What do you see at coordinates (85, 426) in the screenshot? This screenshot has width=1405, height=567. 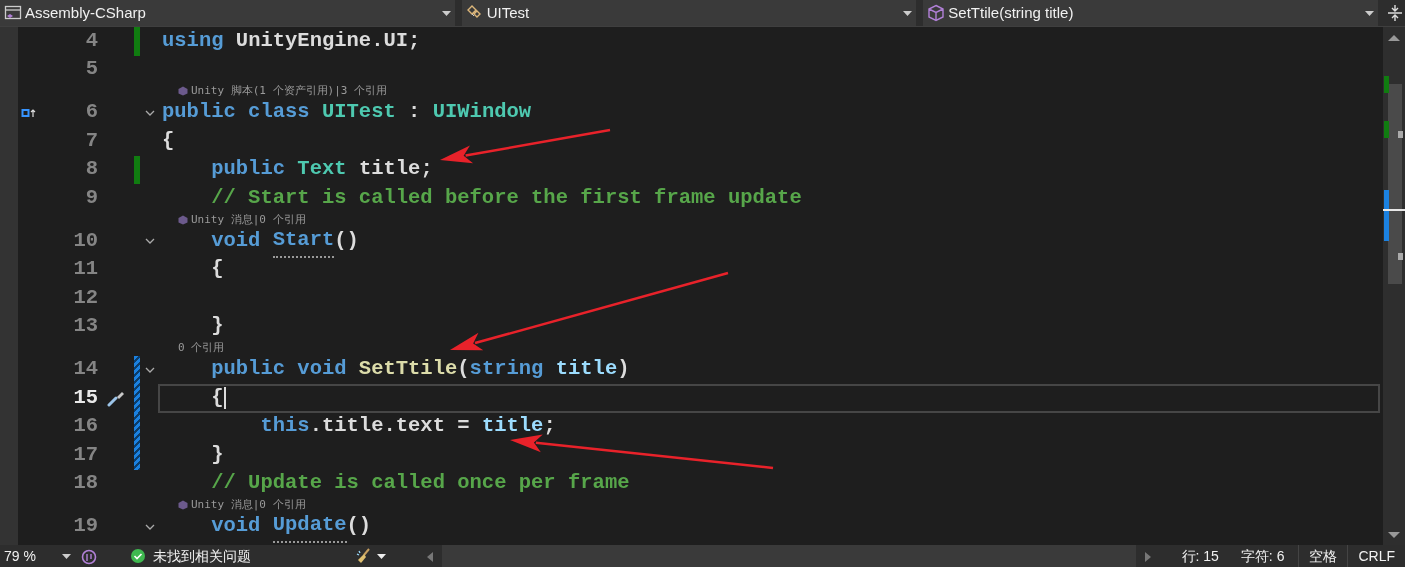 I see `line-number: 16` at bounding box center [85, 426].